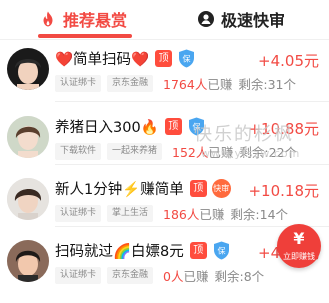 This screenshot has height=303, width=329. What do you see at coordinates (288, 61) in the screenshot?
I see `reward-price: +4.05元` at bounding box center [288, 61].